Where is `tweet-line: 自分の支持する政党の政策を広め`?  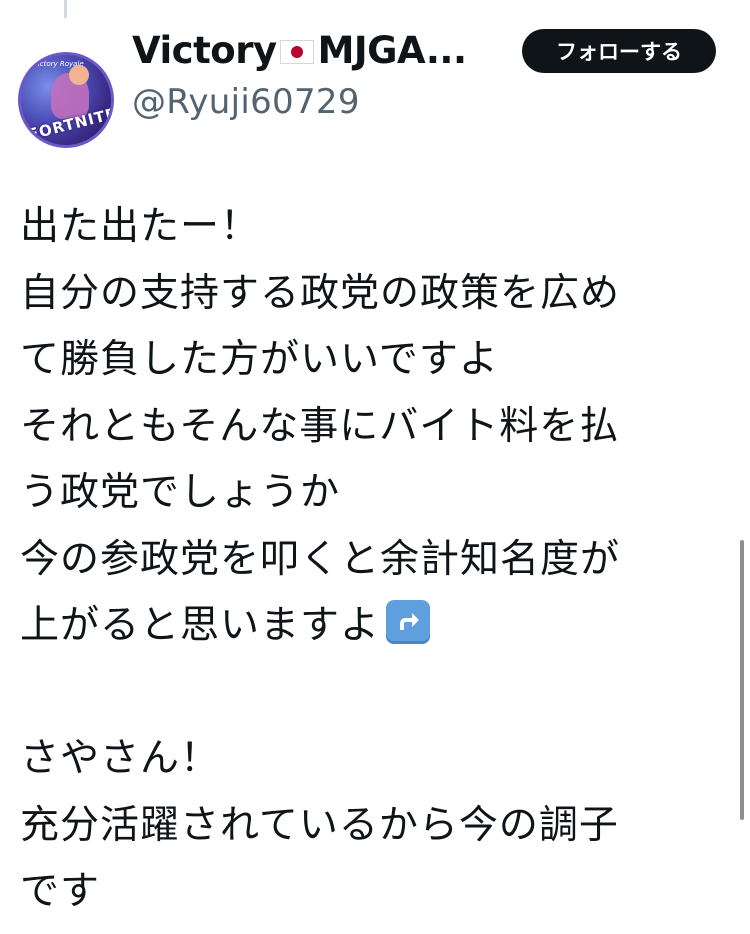
tweet-line: 自分の支持する政党の政策を広め is located at coordinates (320, 293).